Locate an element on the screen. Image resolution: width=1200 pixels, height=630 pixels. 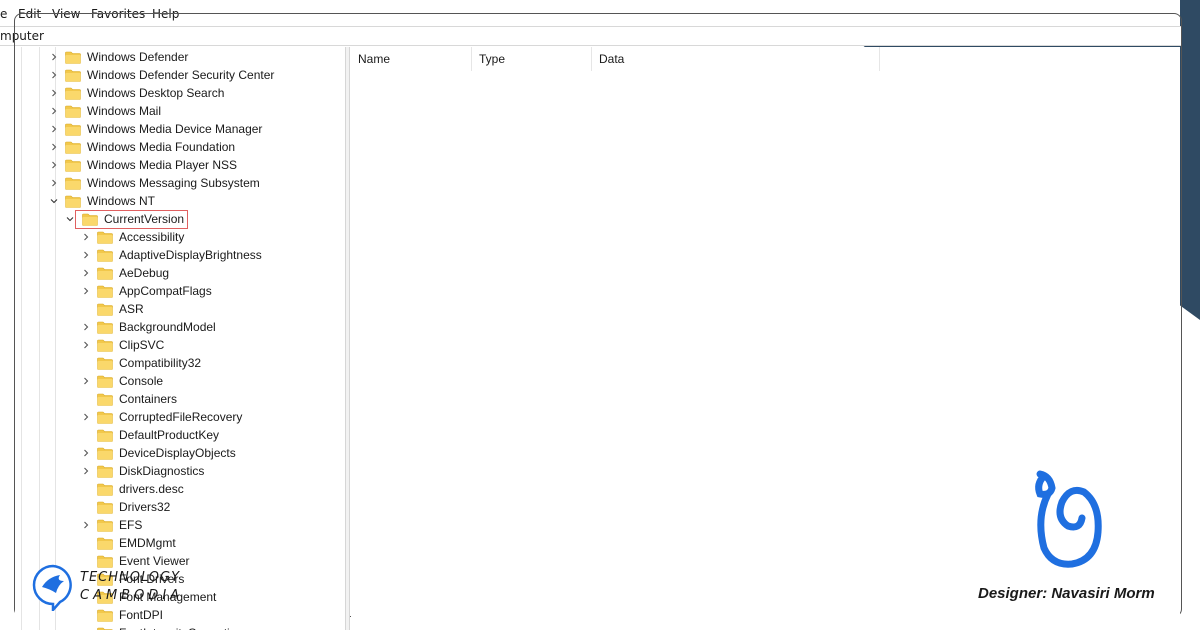
tree-node: EFS is located at coordinates (111, 525).